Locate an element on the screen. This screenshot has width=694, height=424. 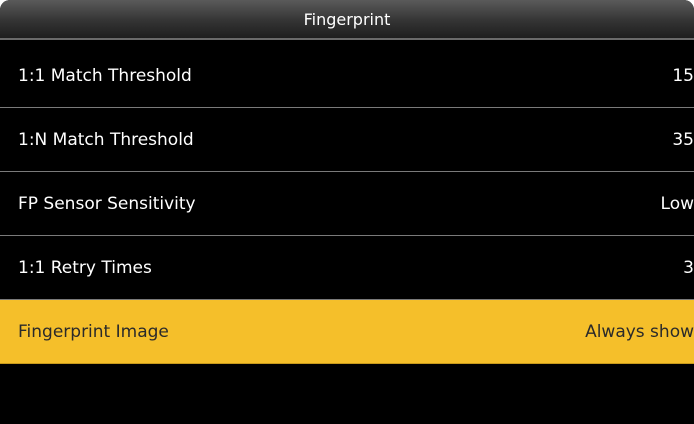
menu-item-label: 1:1 Match Threshold is located at coordinates (105, 76).